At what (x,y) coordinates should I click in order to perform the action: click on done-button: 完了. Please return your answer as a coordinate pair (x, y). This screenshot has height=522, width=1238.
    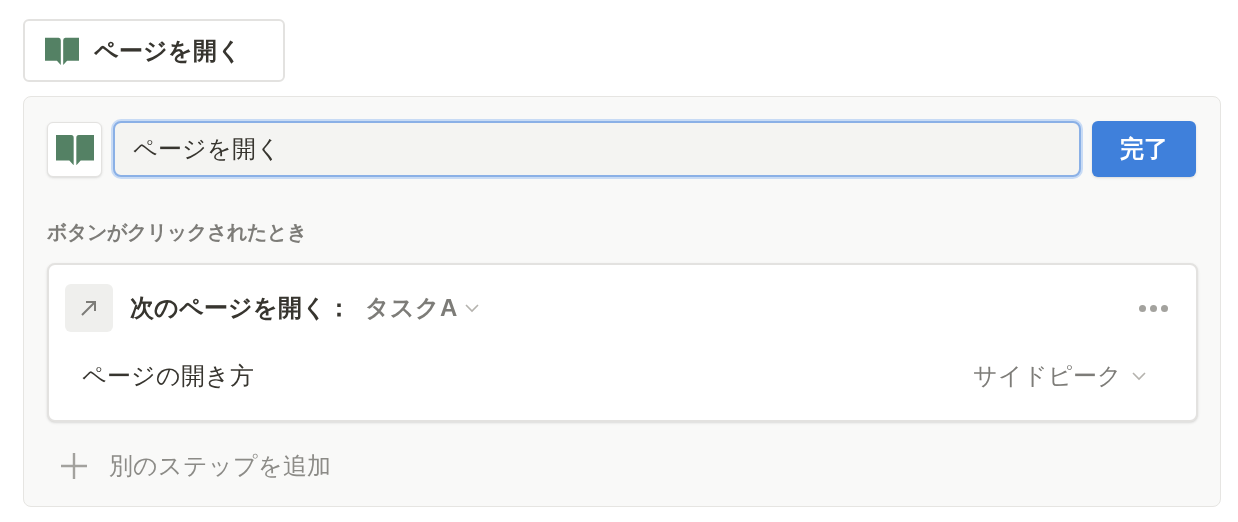
    Looking at the image, I should click on (1144, 149).